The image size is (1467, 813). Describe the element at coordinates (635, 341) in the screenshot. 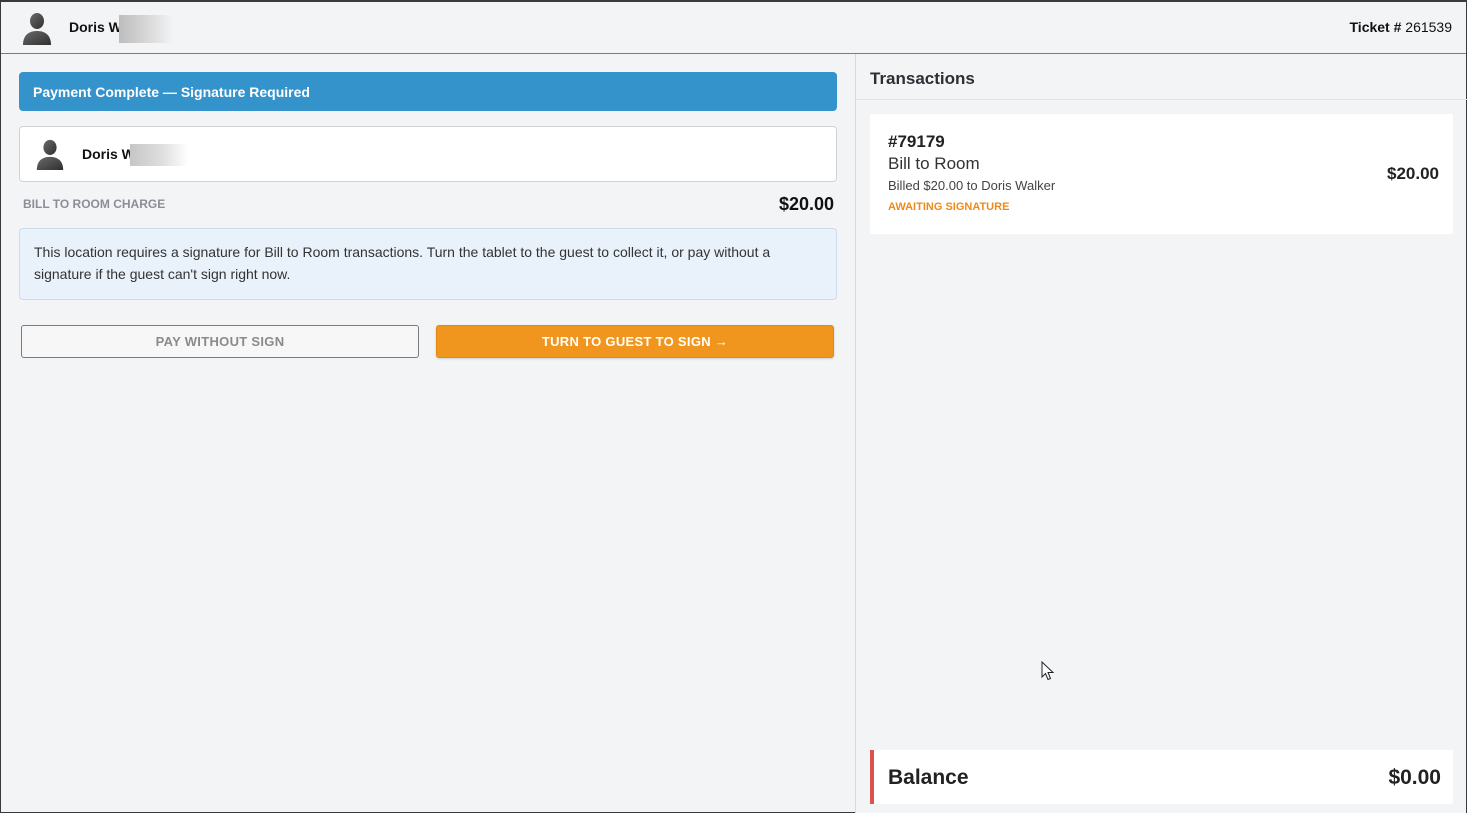

I see `turn-to-guest-button: TURN TO GUEST TO SIGN →` at that location.